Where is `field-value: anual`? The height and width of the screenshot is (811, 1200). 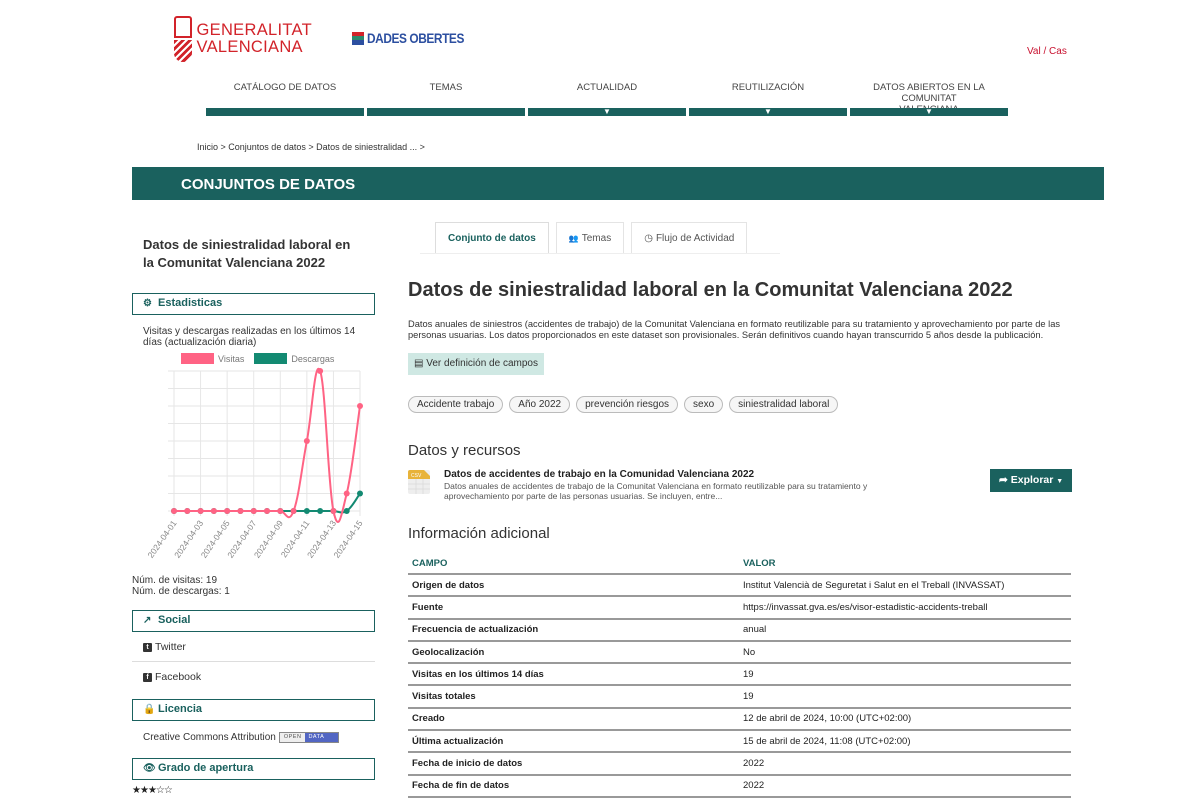
field-value: anual is located at coordinates (905, 630).